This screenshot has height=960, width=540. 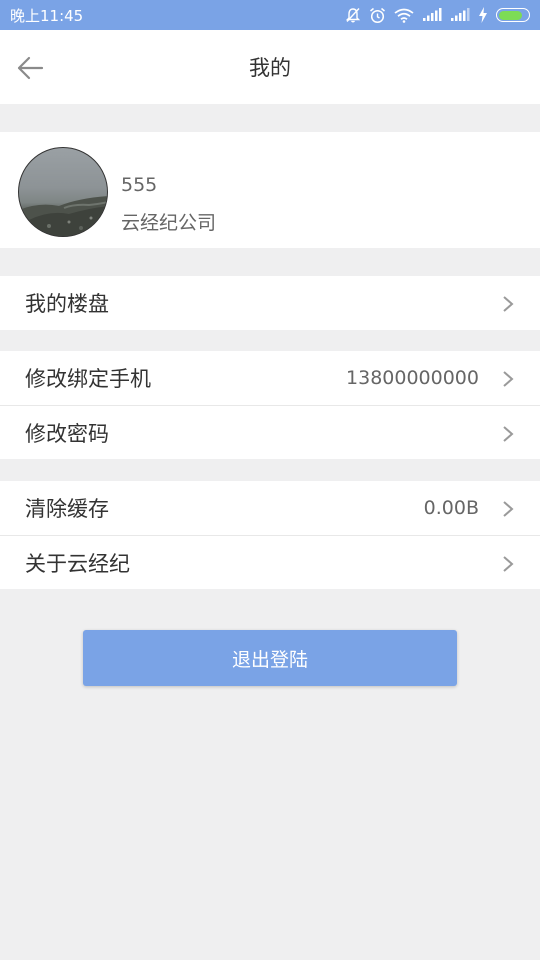 I want to click on settings-group-1: 我的楼盘, so click(x=270, y=303).